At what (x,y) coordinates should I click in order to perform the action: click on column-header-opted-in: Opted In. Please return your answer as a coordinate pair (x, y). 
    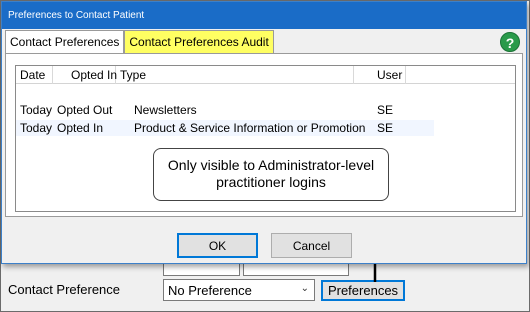
    Looking at the image, I should click on (85, 75).